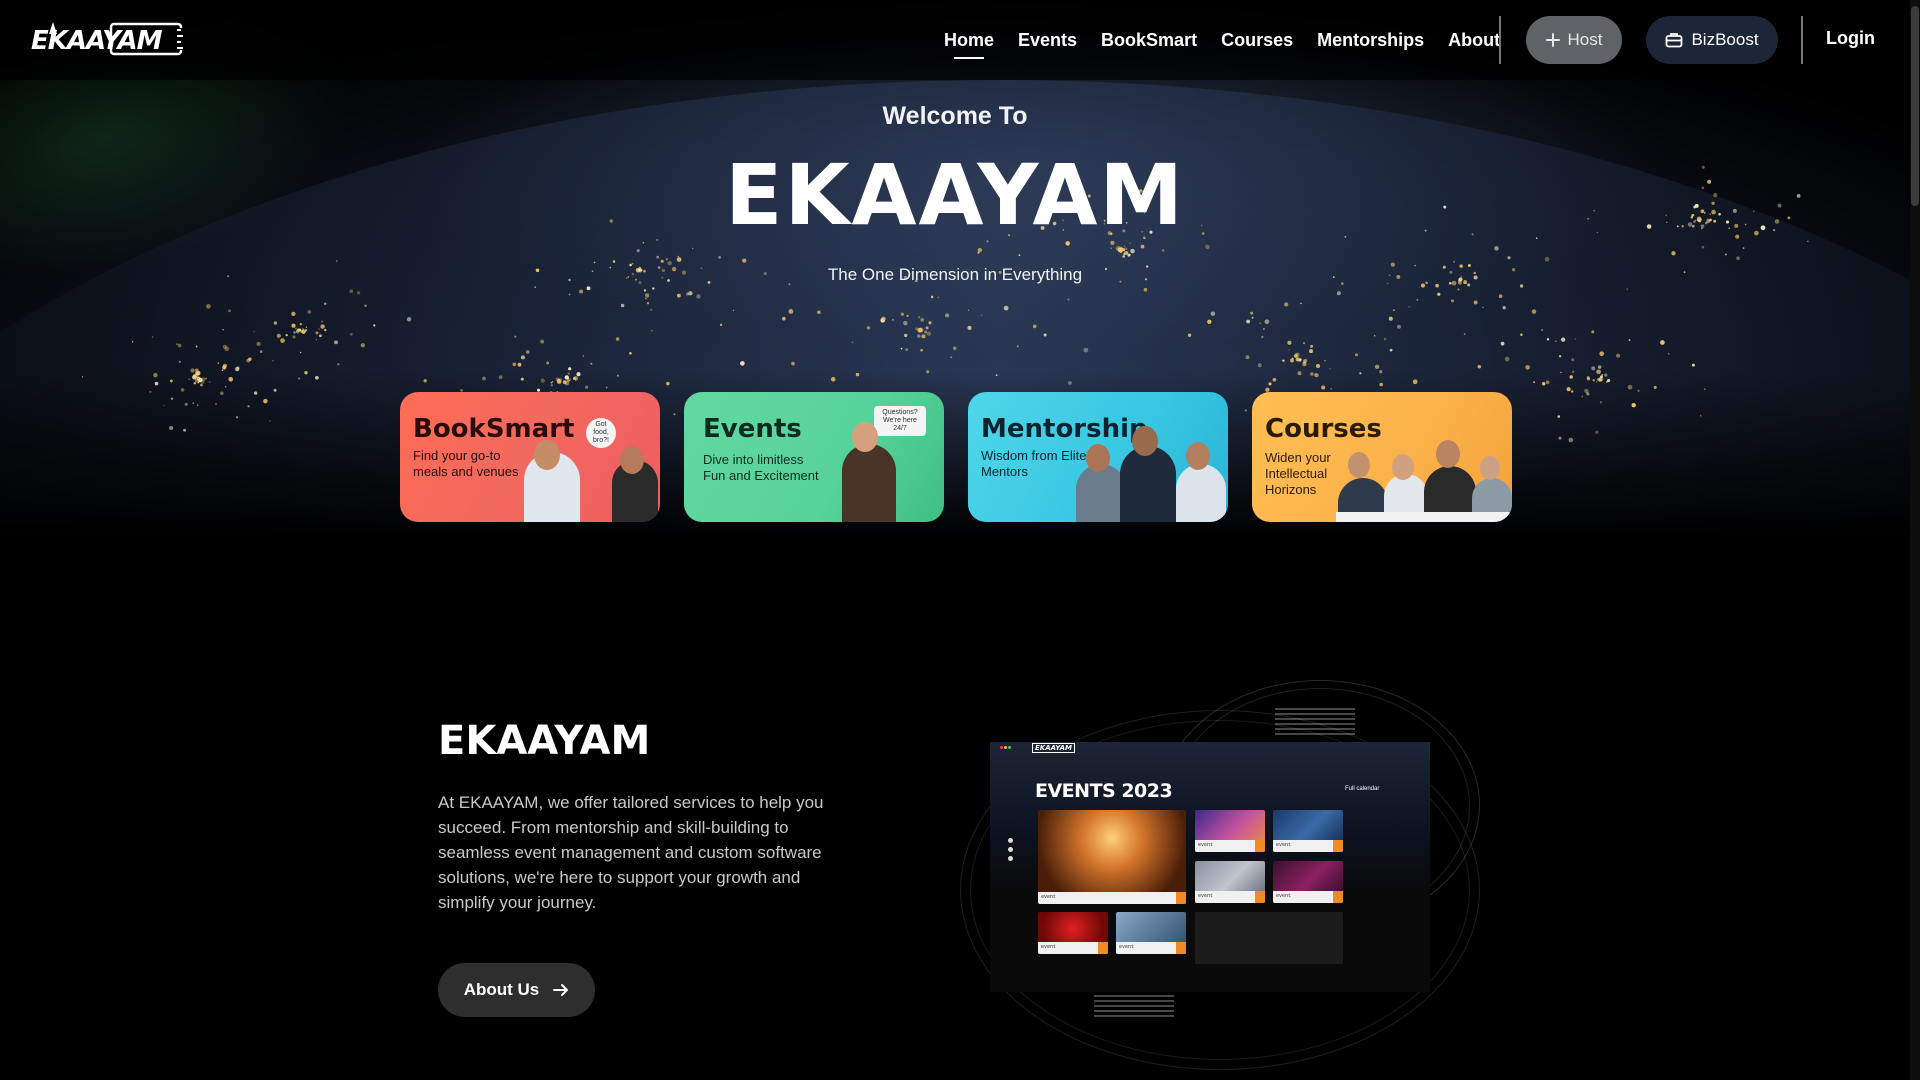 This screenshot has width=1920, height=1080. Describe the element at coordinates (1370, 40) in the screenshot. I see `nav-mentorships: Mentorships` at that location.